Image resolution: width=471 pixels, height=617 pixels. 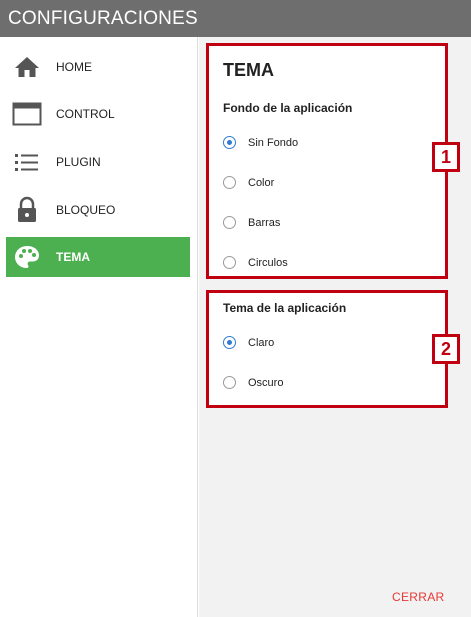 What do you see at coordinates (266, 382) in the screenshot?
I see `radio-label: Oscuro` at bounding box center [266, 382].